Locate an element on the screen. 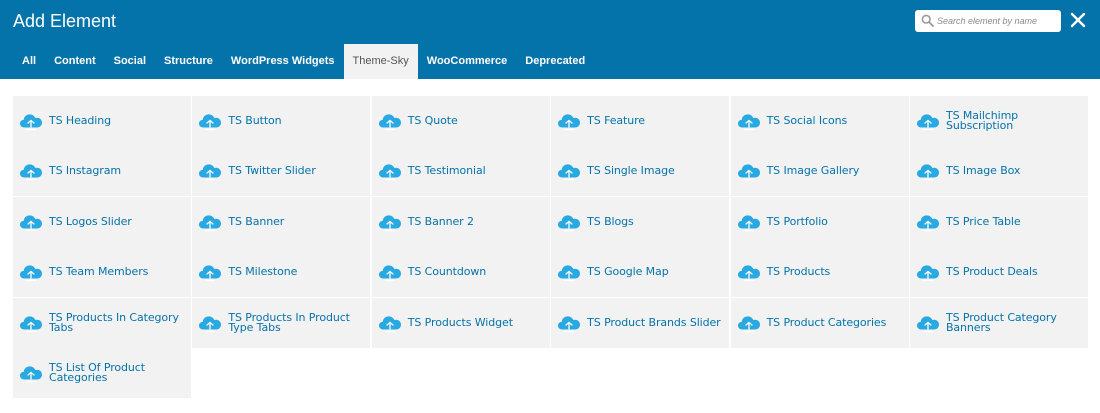  element-ts-blogs: TS Blogs is located at coordinates (640, 221).